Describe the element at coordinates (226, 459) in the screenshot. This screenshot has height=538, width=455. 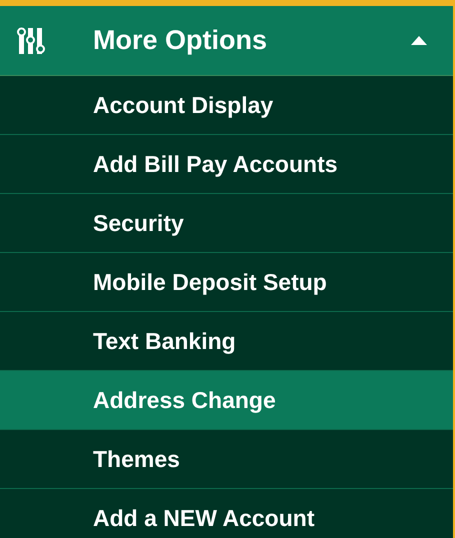
I see `menu-item: Themes` at that location.